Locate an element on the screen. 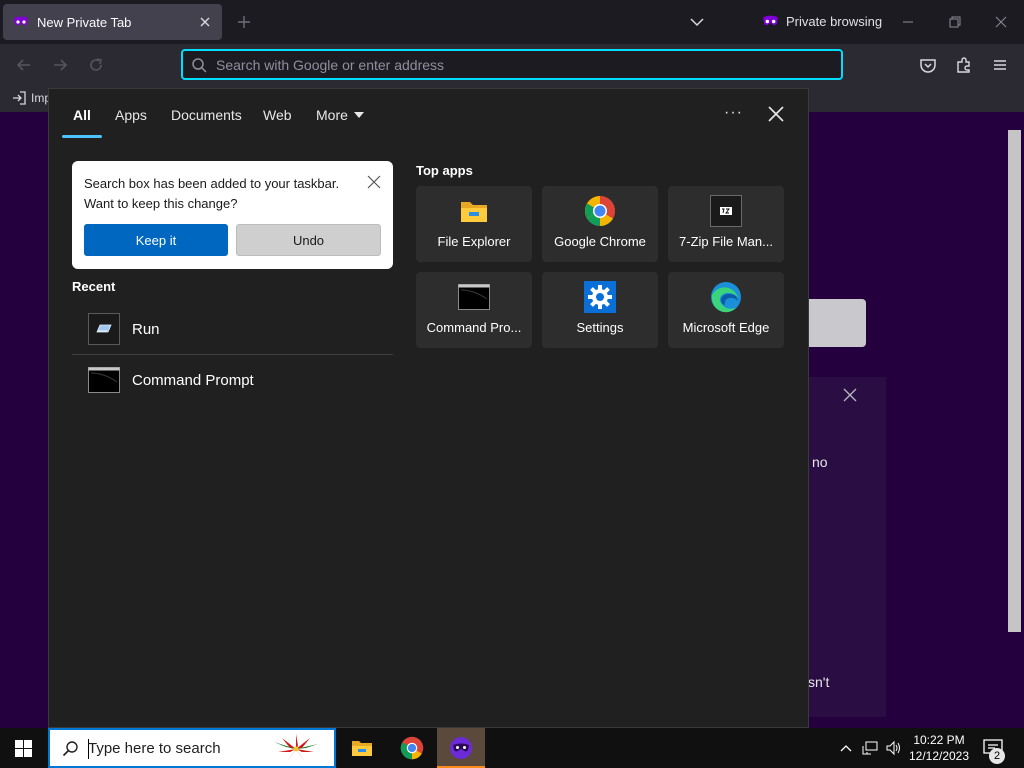 Image resolution: width=1024 pixels, height=768 pixels. system-clock: 10:22 PM 12/12/2023 is located at coordinates (939, 748).